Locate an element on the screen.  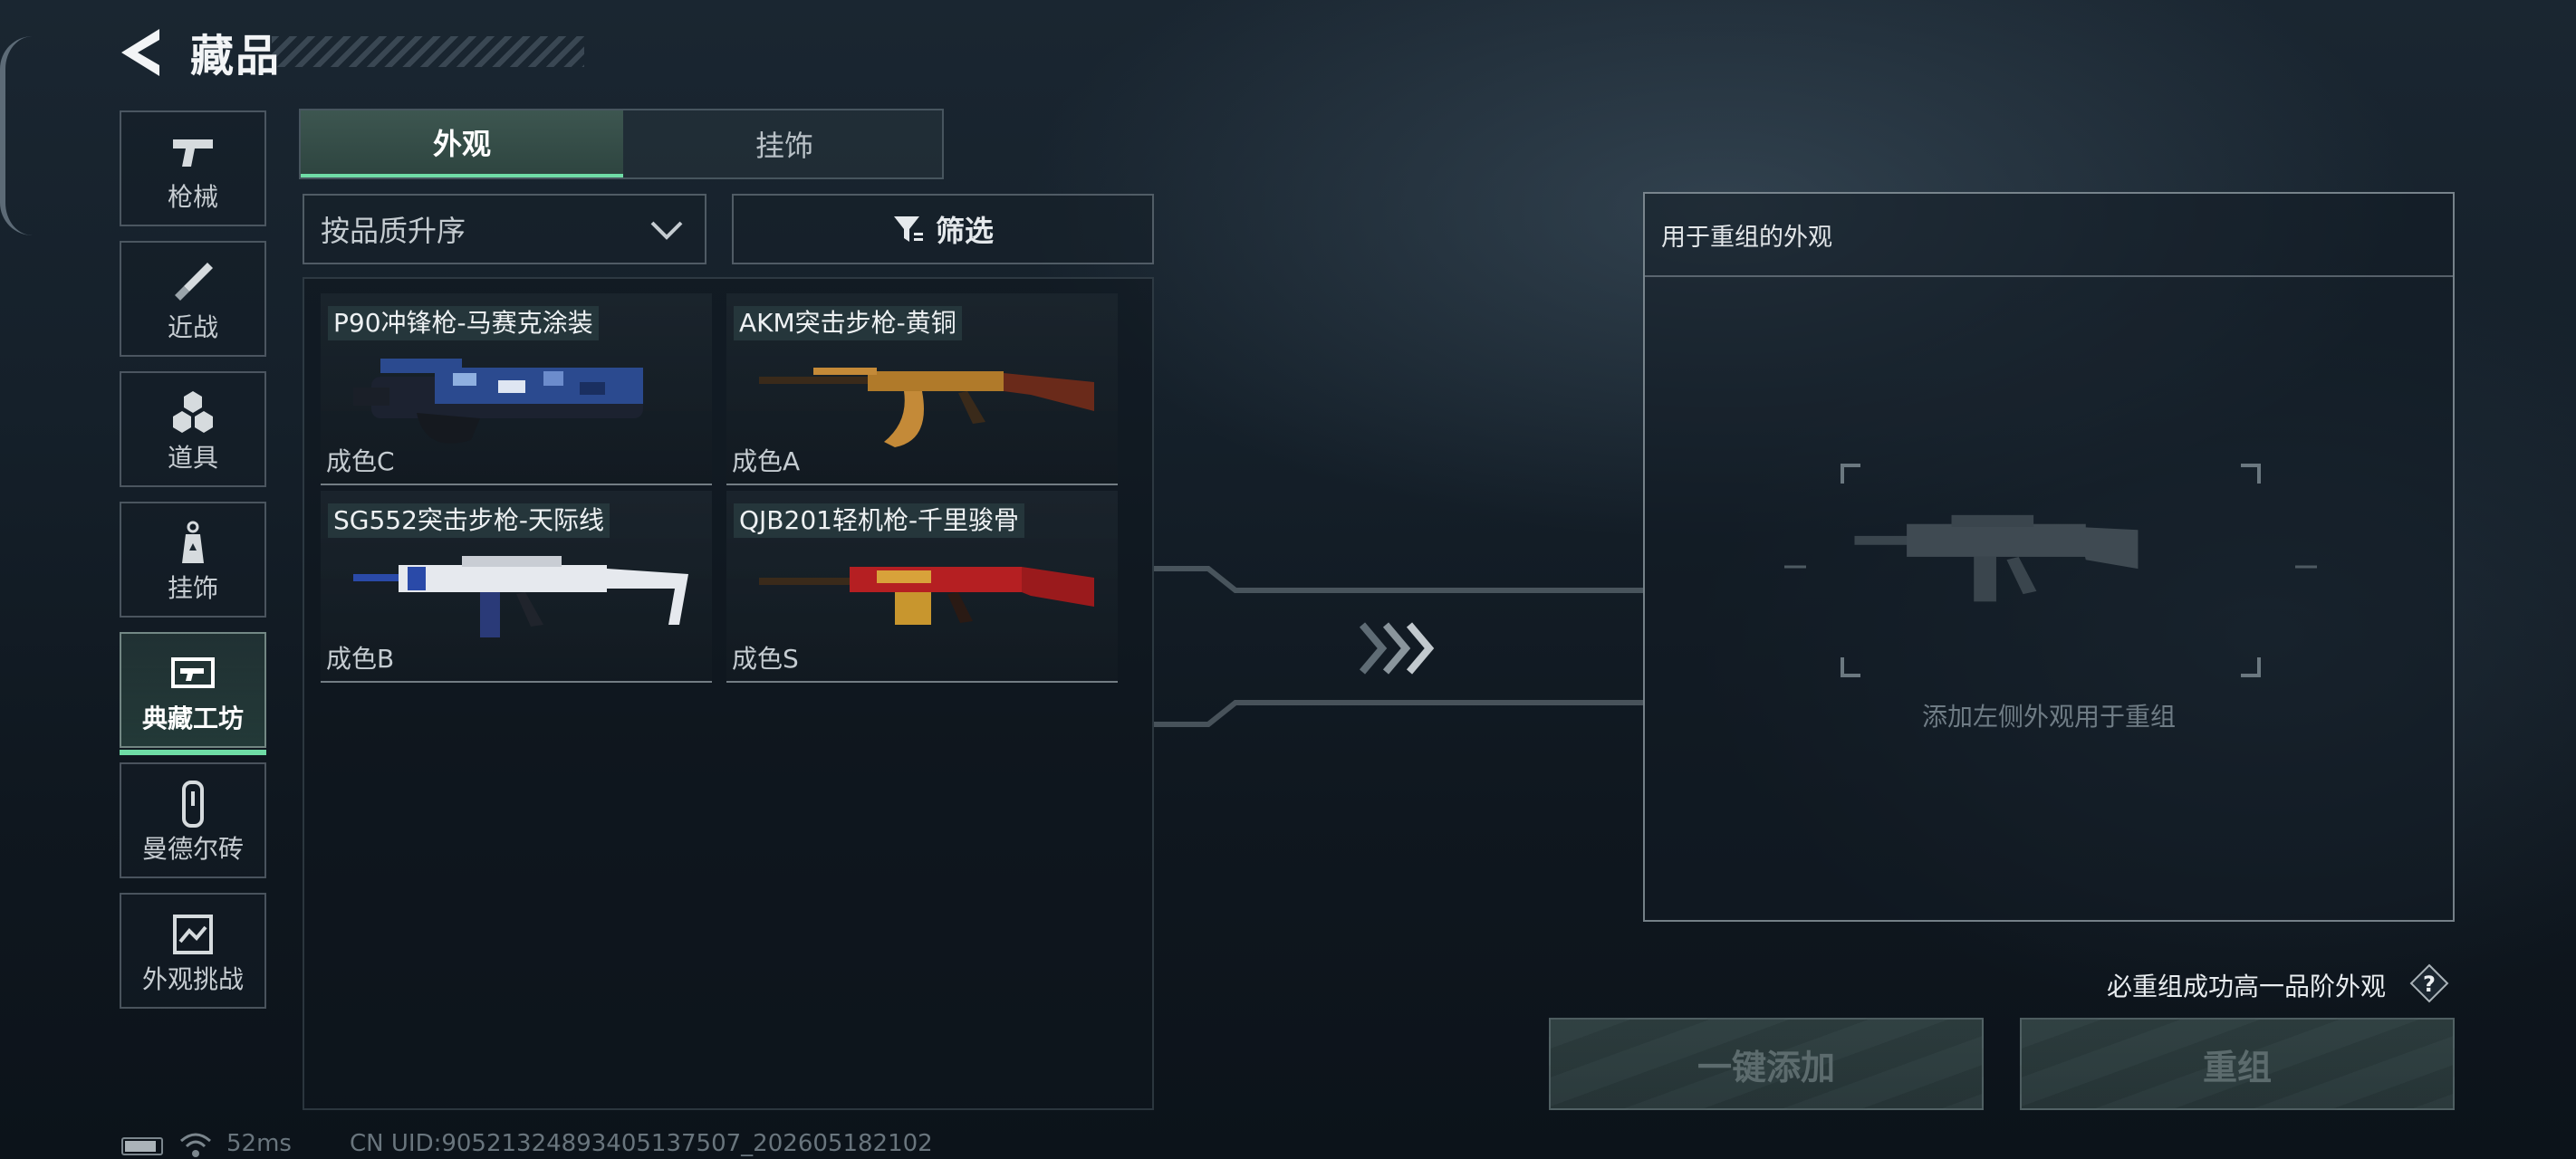
charm-icon is located at coordinates (193, 542).